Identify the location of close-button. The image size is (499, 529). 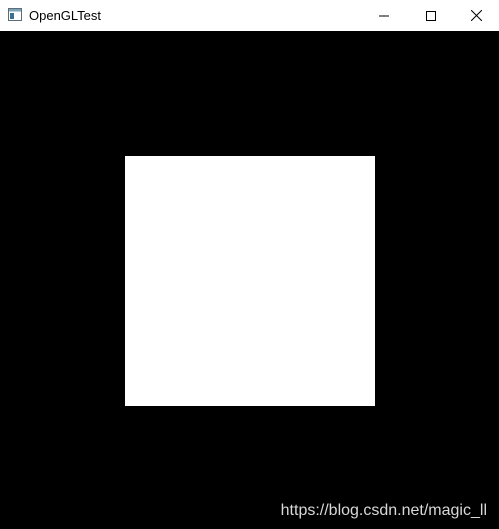
(476, 15).